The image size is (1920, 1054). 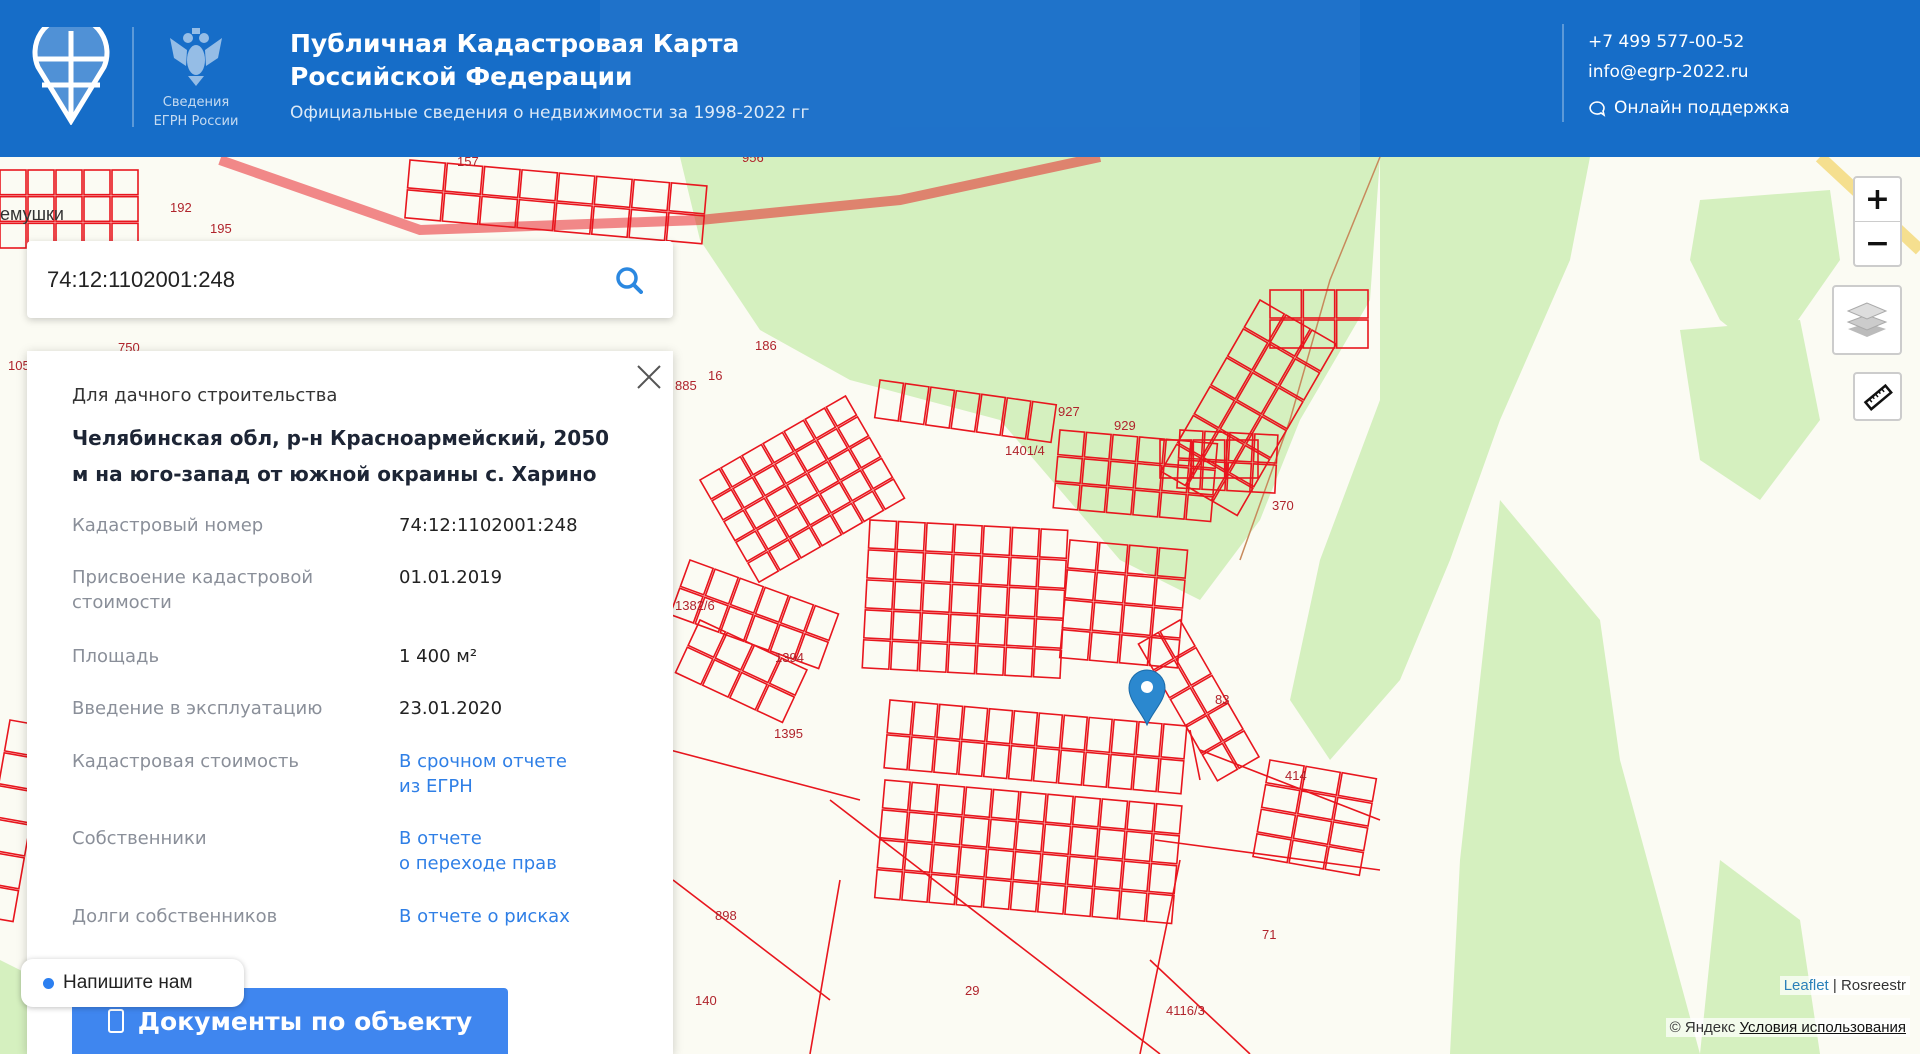 What do you see at coordinates (1222, 699) in the screenshot?
I see `parcel-number-label: 83` at bounding box center [1222, 699].